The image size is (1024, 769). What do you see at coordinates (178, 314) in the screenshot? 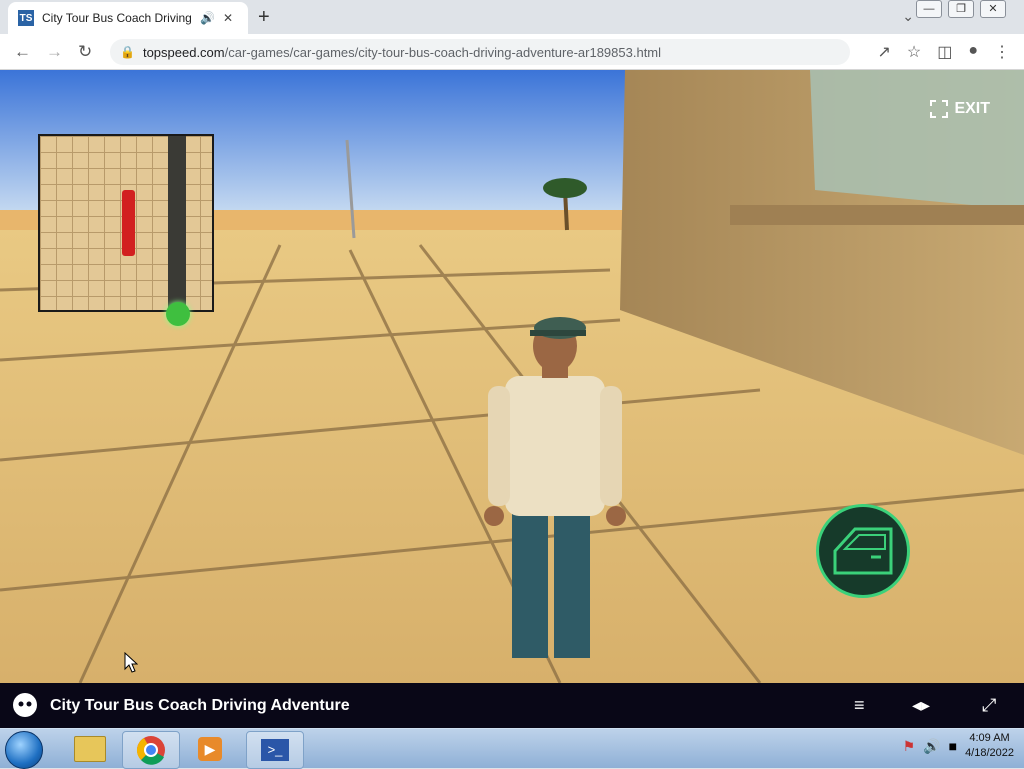
I see `player-location-dot` at bounding box center [178, 314].